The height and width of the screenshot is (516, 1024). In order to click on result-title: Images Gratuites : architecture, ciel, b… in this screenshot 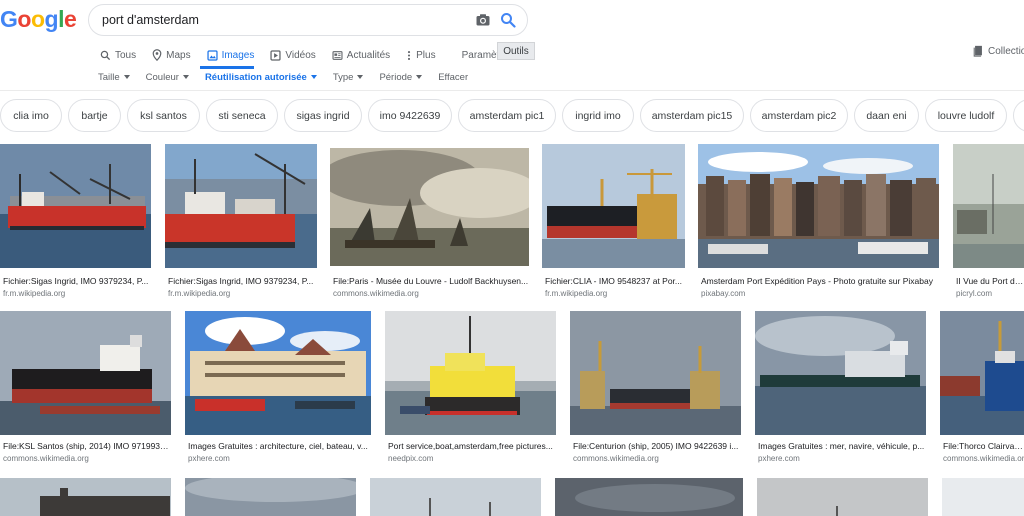, I will do `click(279, 446)`.